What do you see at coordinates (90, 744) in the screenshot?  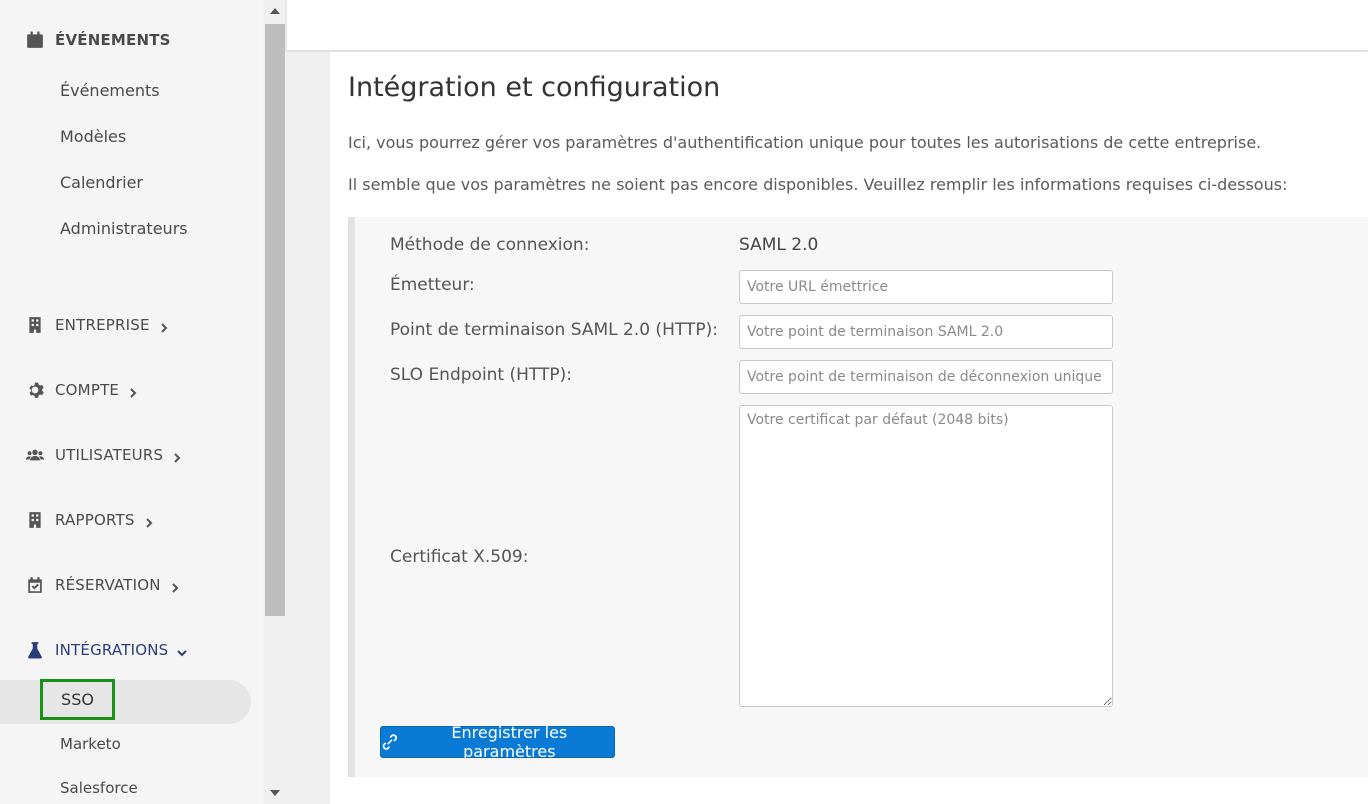 I see `sidebar-item-marketo: Marketo` at bounding box center [90, 744].